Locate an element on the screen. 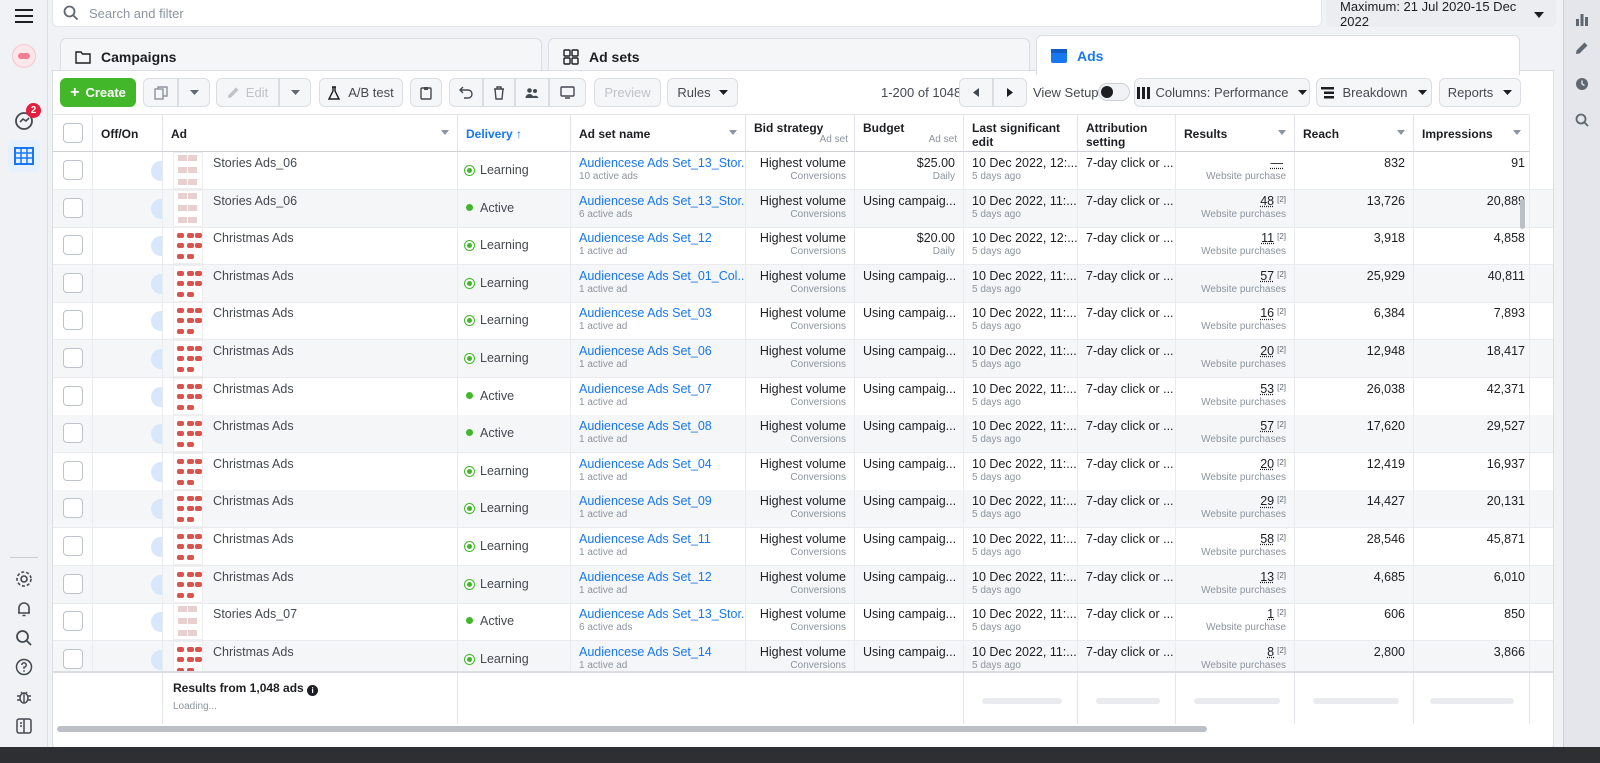 Image resolution: width=1600 pixels, height=763 pixels. results-value: 11 is located at coordinates (1267, 238).